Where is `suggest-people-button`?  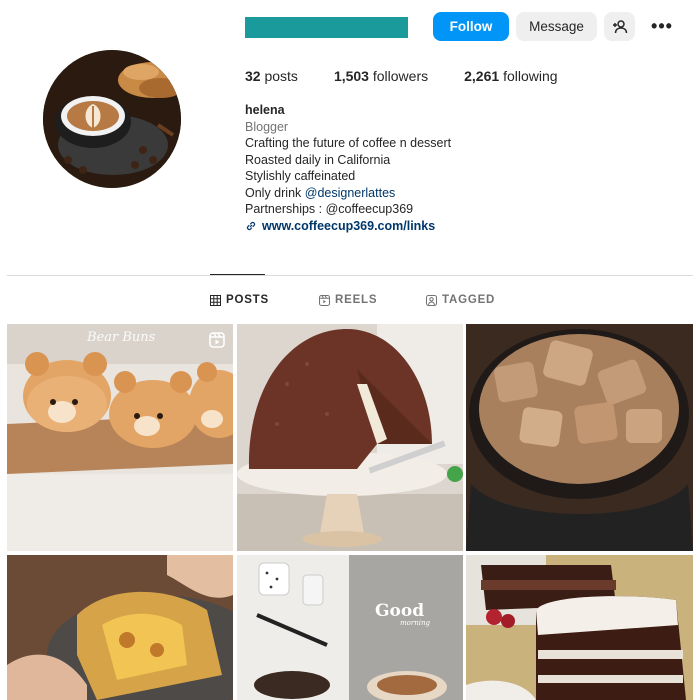
suggest-people-button is located at coordinates (619, 26).